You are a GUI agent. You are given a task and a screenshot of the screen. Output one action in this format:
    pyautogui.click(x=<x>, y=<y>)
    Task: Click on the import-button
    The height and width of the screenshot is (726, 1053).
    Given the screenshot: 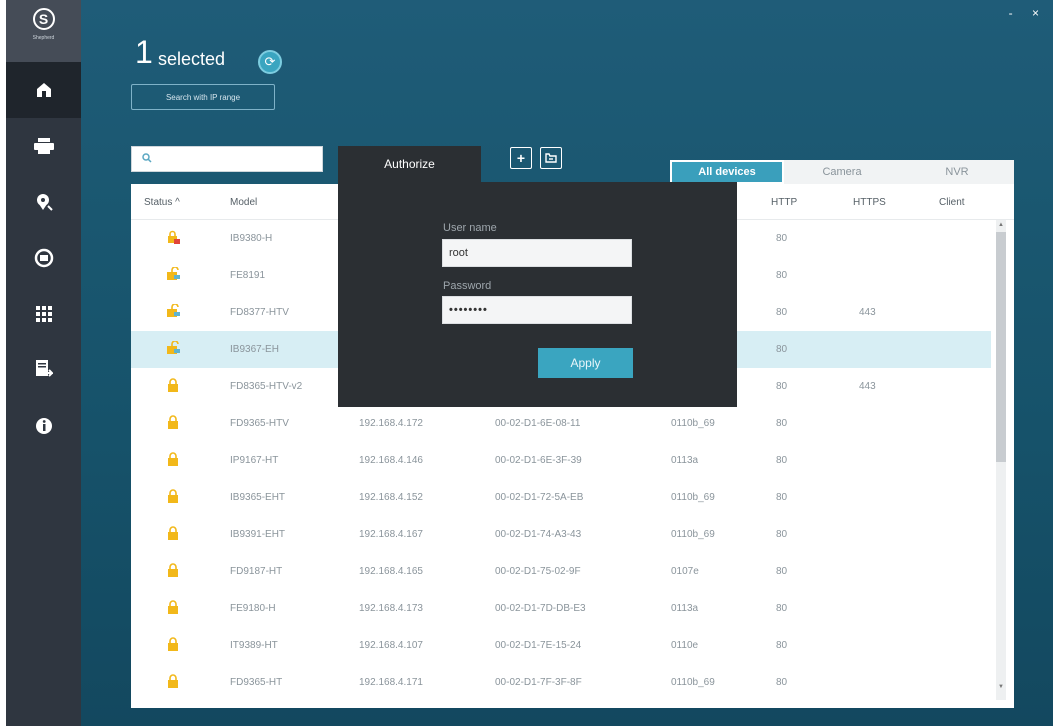 What is the action you would take?
    pyautogui.click(x=551, y=158)
    